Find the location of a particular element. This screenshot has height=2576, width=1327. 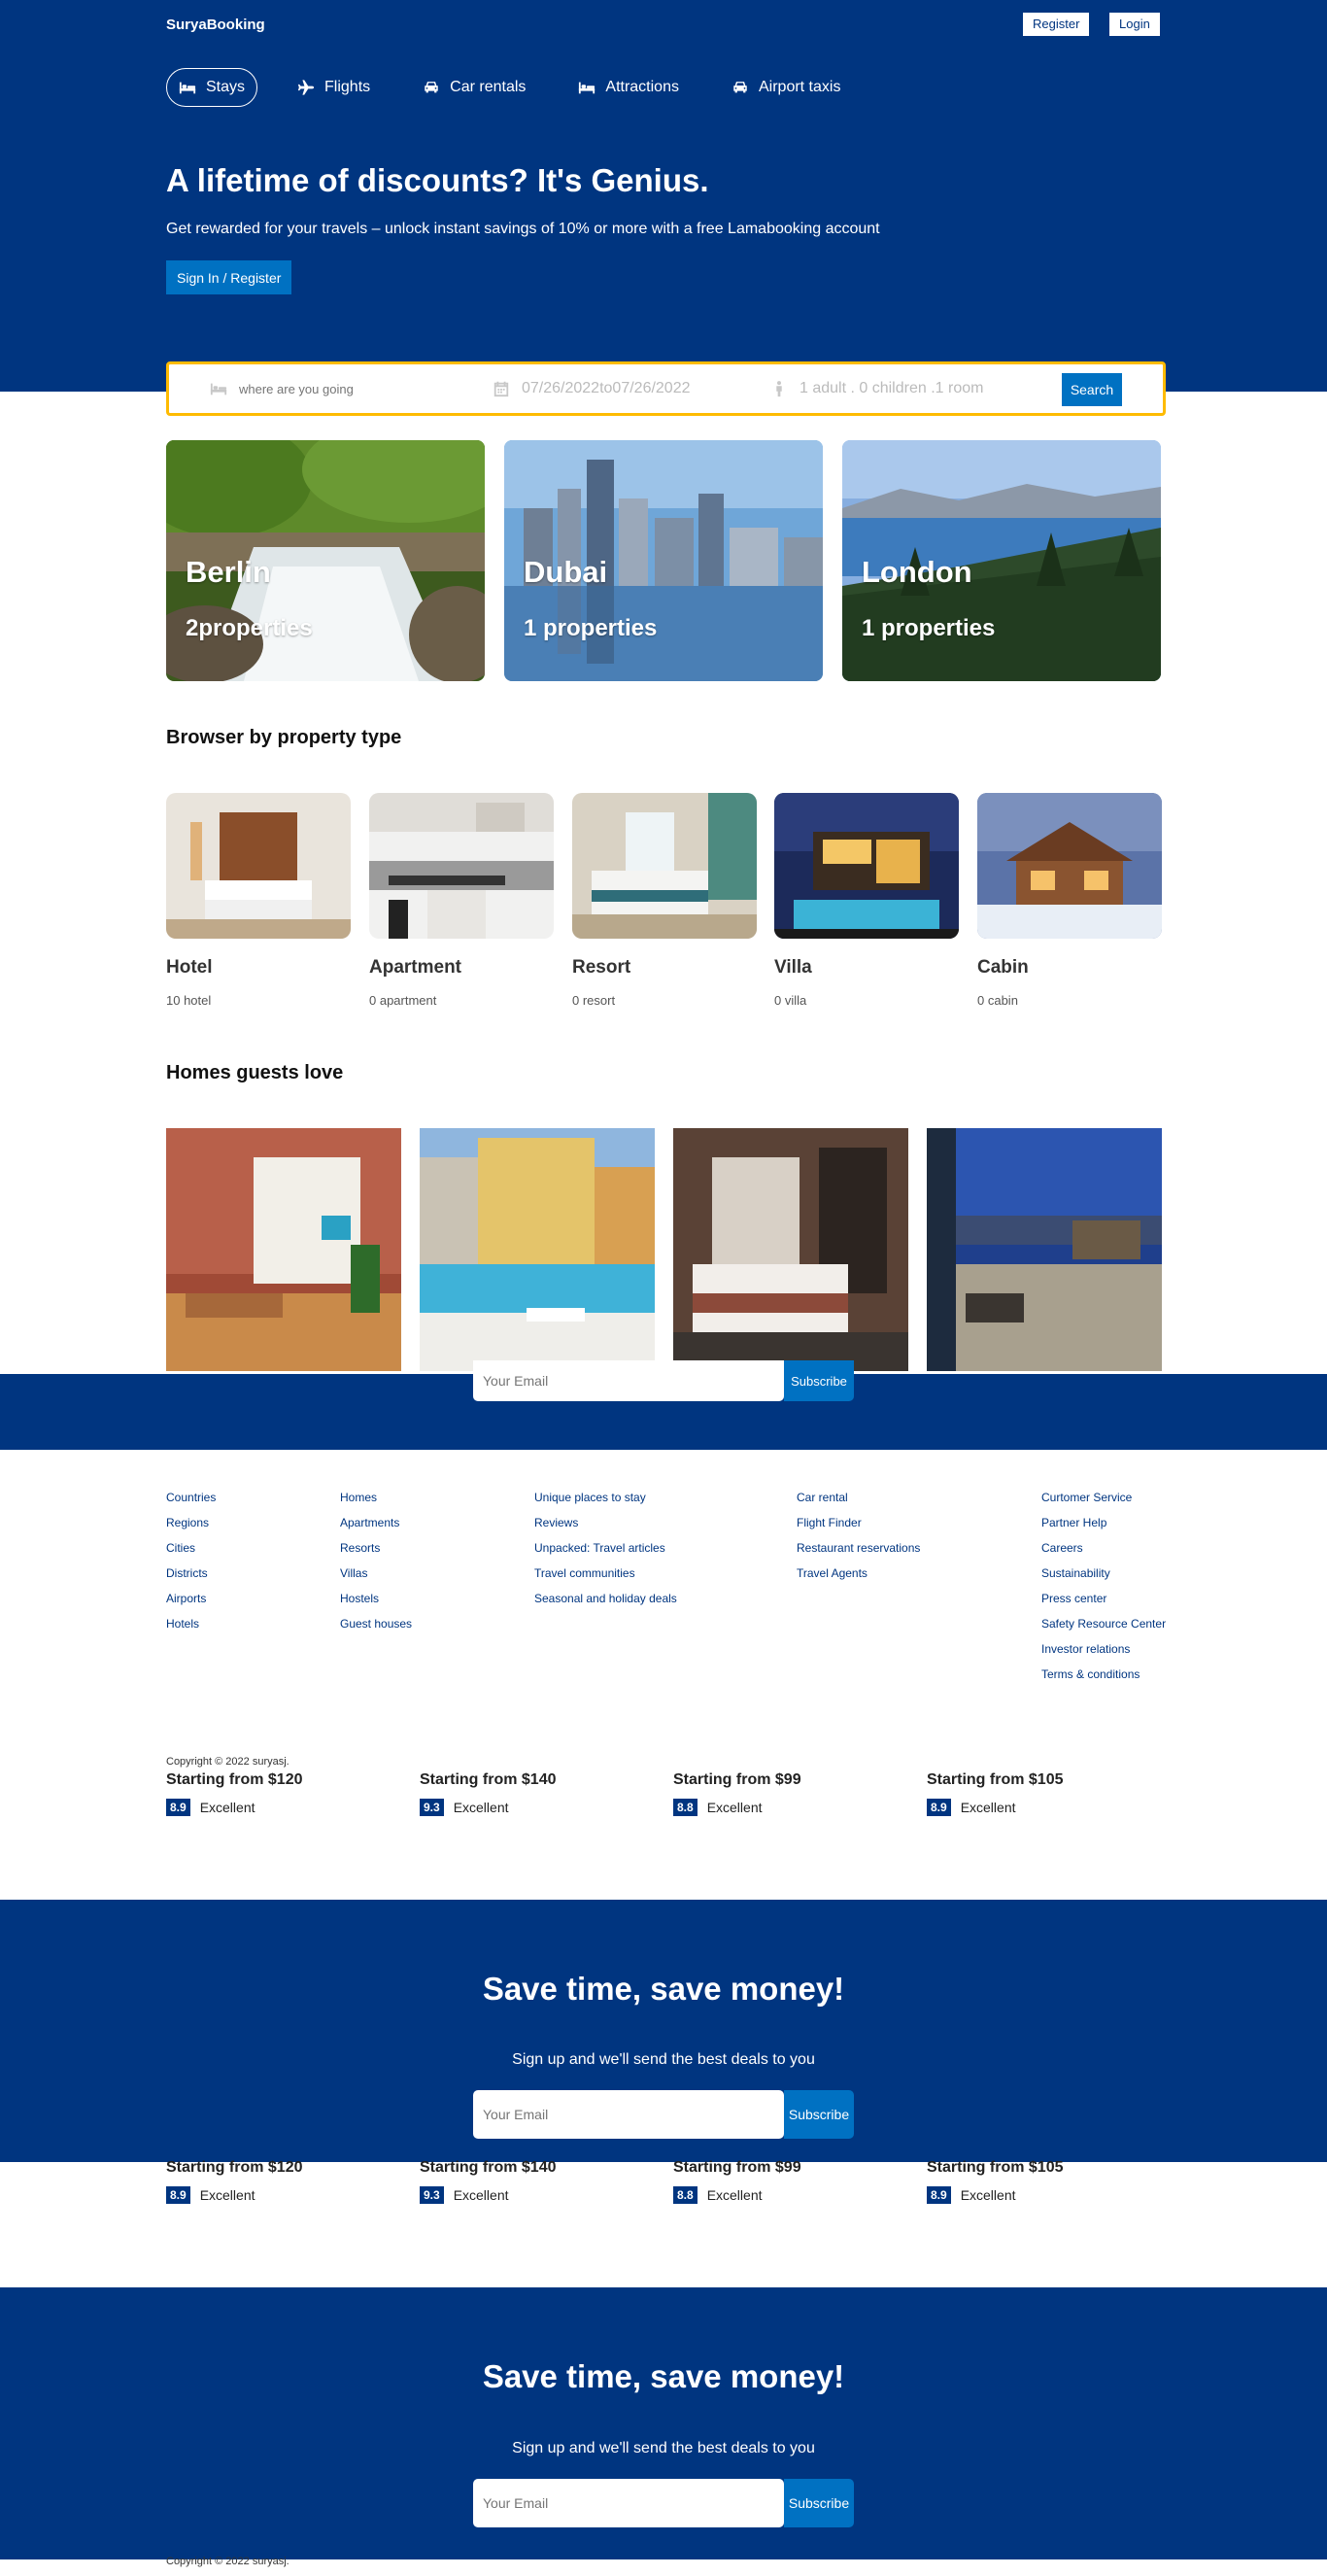

footer-link: Car rental is located at coordinates (858, 1498).